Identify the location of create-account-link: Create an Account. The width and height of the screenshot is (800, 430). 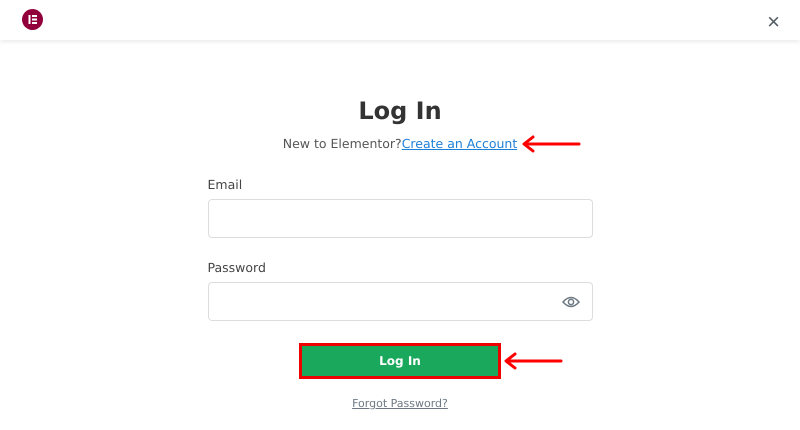
(460, 143).